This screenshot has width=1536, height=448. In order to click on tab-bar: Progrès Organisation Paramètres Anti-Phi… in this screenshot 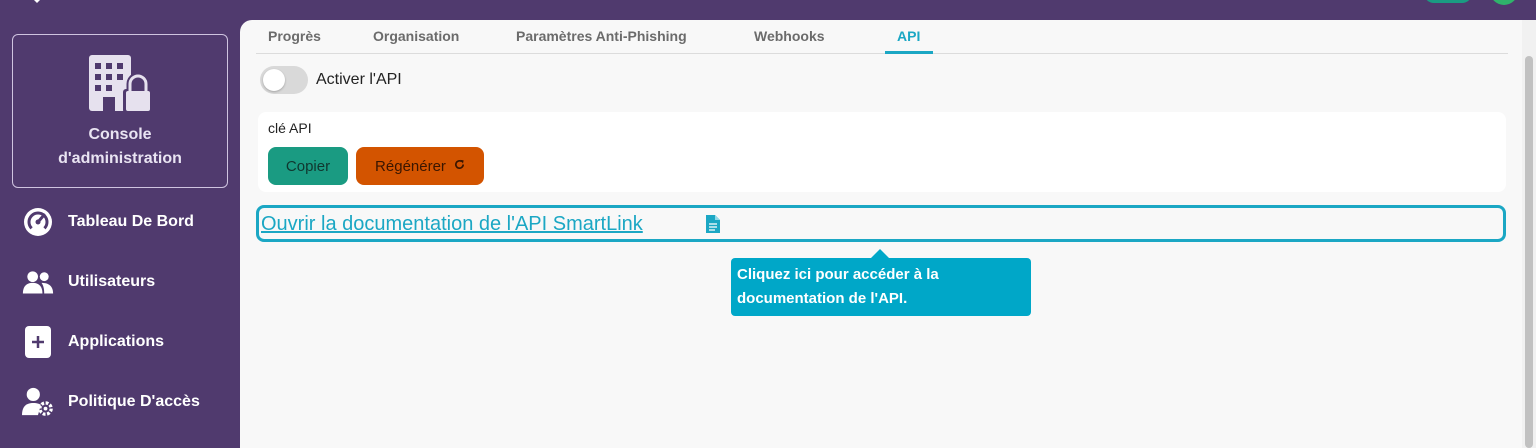, I will do `click(882, 37)`.